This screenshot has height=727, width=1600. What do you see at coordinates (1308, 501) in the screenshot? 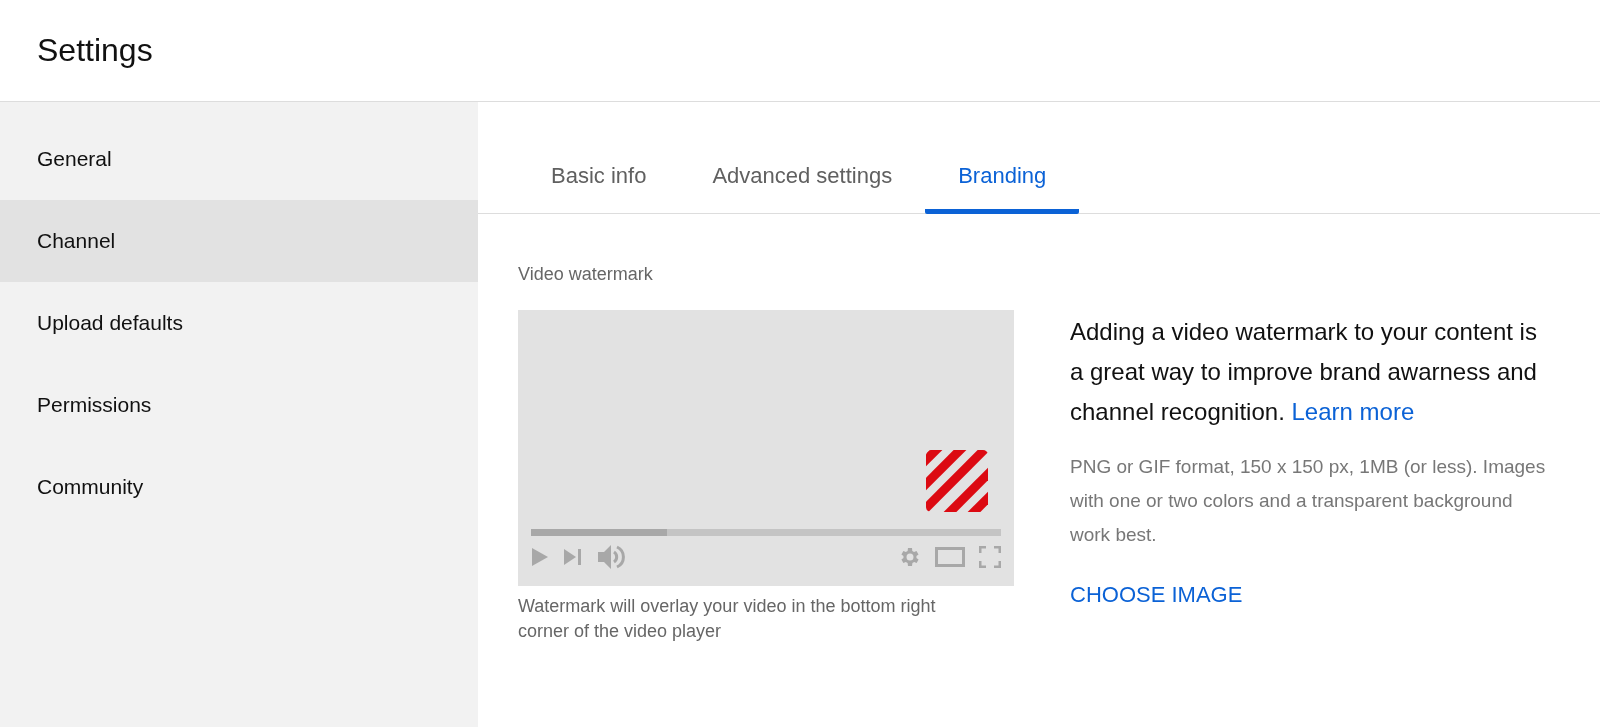
I see `requirements-text: PNG or GIF format, 150 x 150 px, 1MB (or less). Images with one or two colors and a transparent background work best.` at bounding box center [1308, 501].